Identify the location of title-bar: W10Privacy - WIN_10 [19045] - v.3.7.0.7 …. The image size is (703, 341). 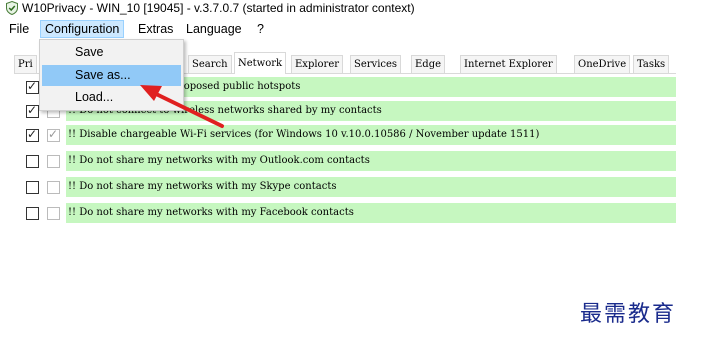
(351, 9).